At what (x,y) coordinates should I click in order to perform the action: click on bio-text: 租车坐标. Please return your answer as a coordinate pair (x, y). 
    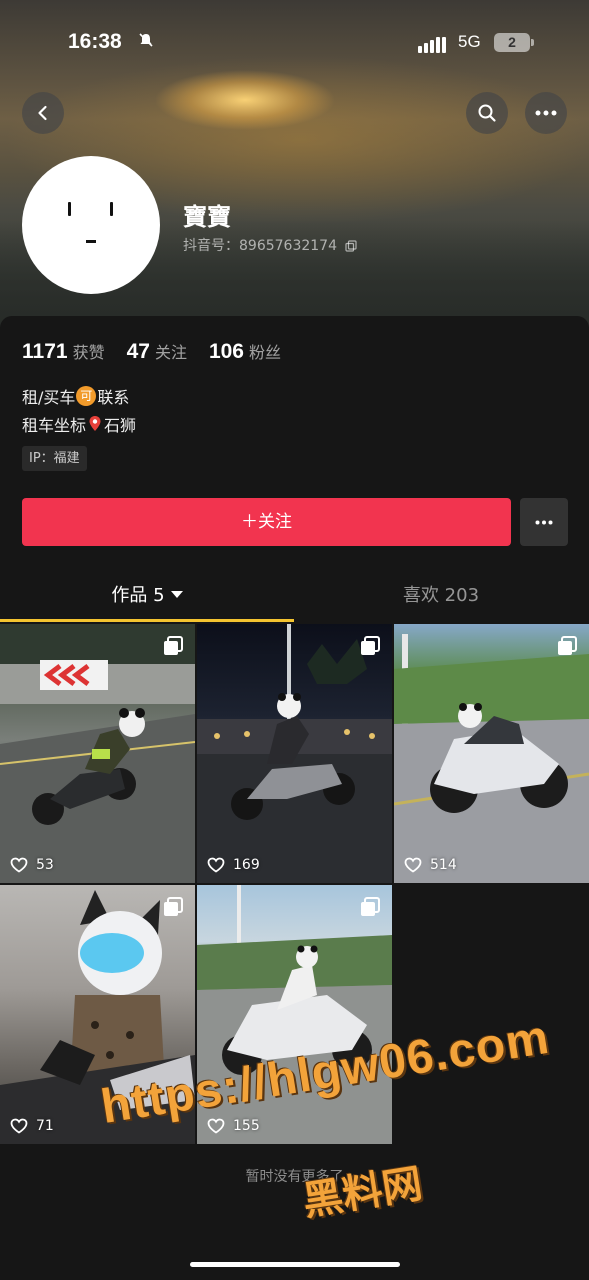
    Looking at the image, I should click on (54, 425).